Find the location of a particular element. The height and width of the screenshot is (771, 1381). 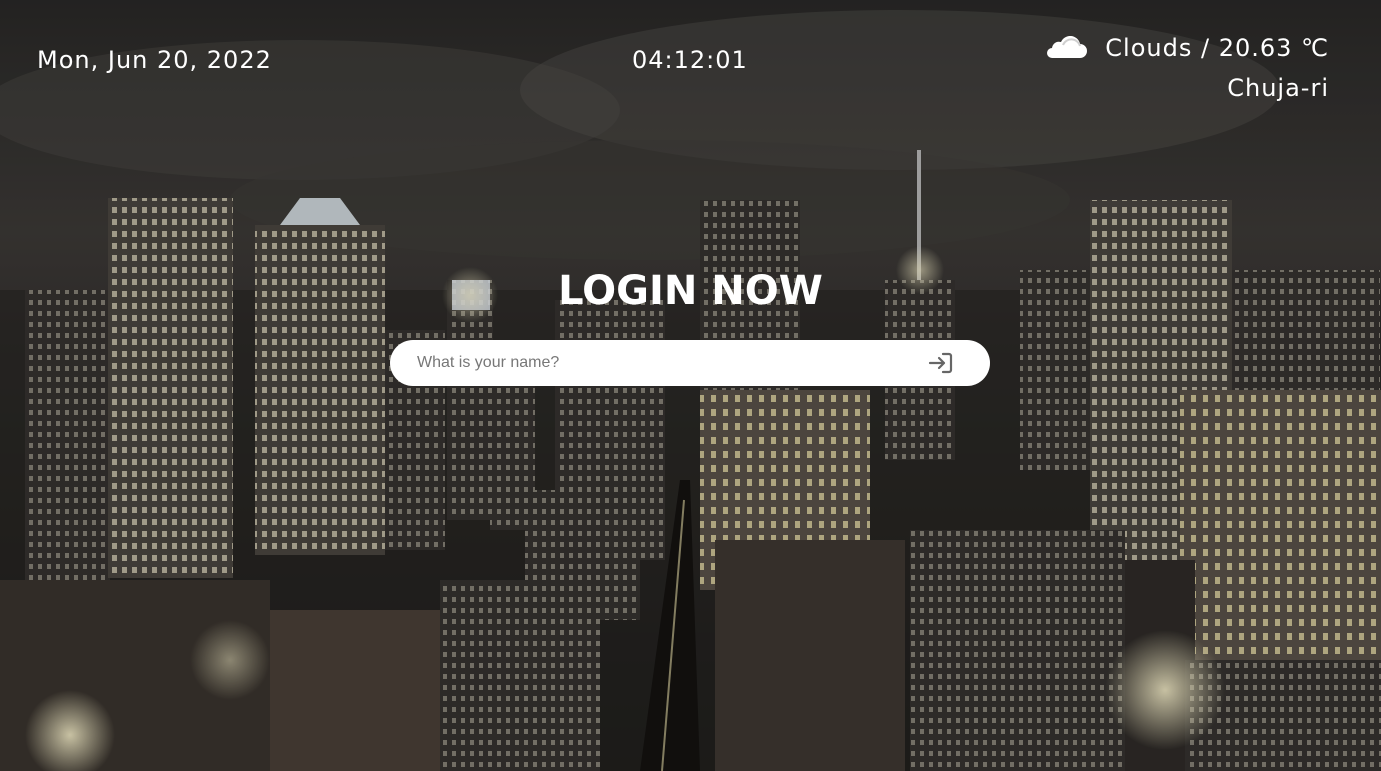

weather-city: Chuja-ri is located at coordinates (1278, 88).